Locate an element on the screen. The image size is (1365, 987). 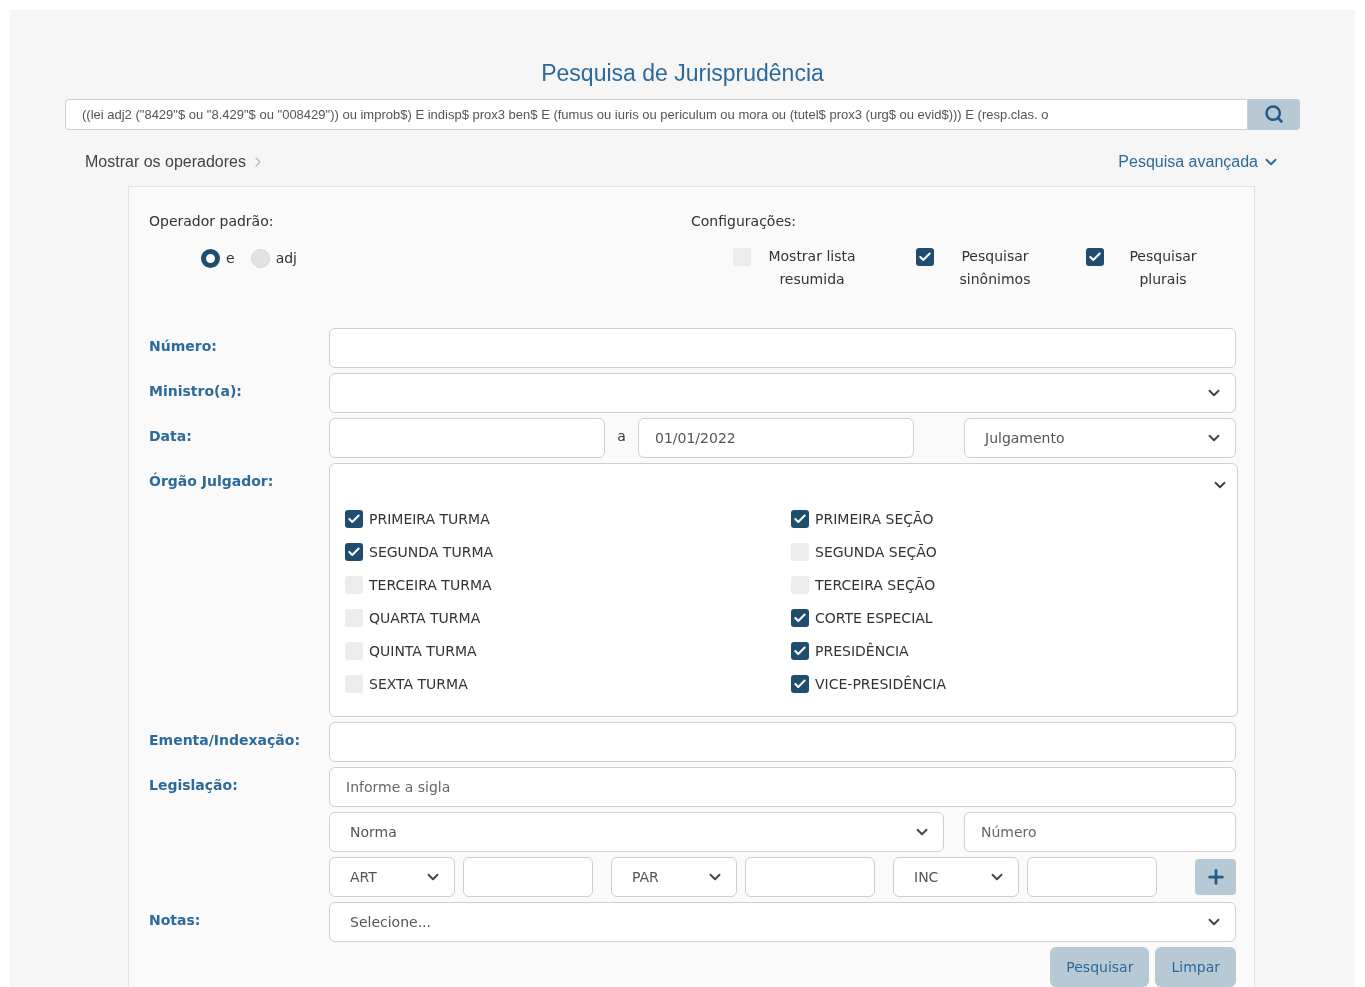
acronym-field: Informe a sigla is located at coordinates (782, 787).